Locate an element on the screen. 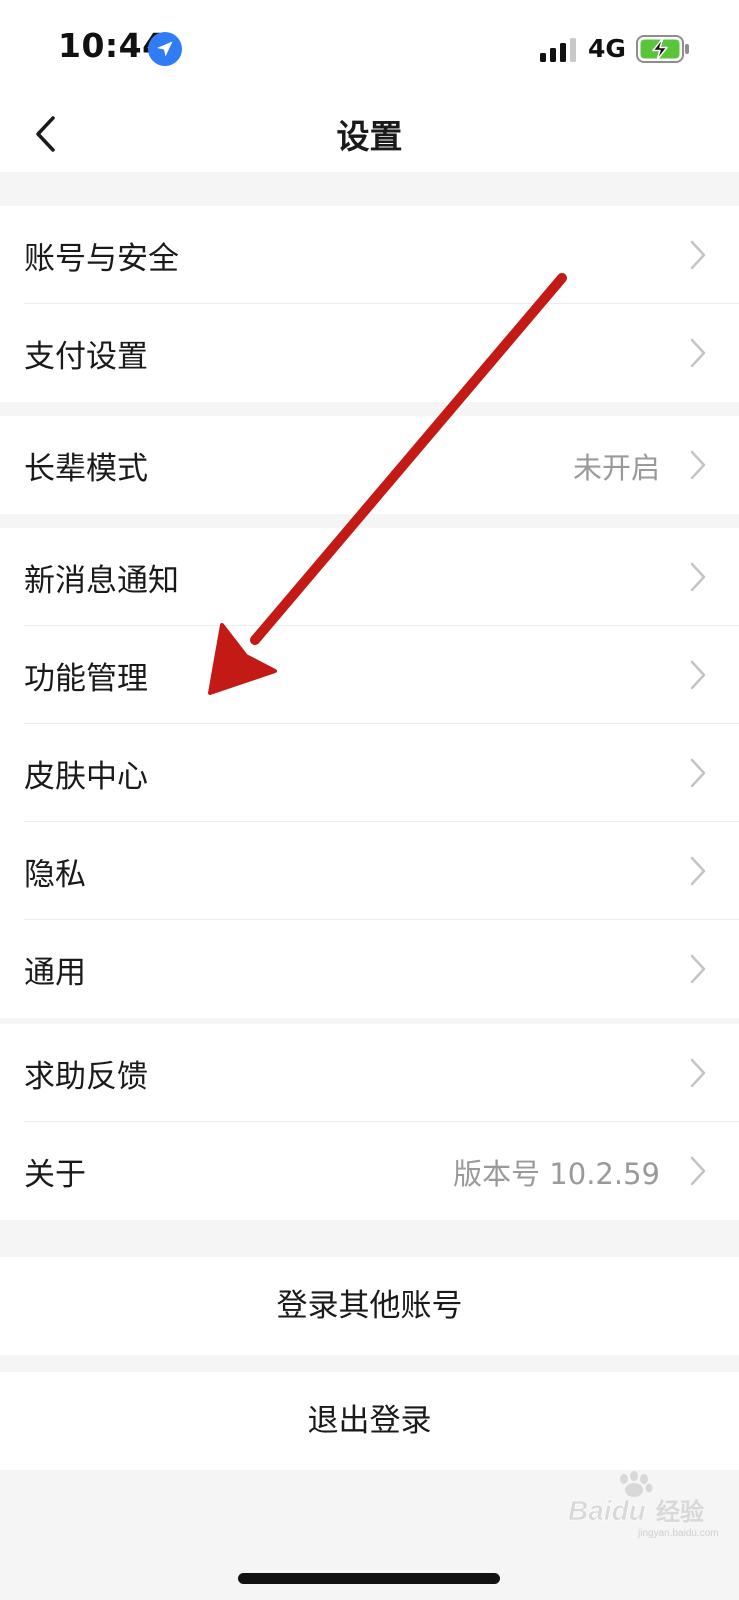 The height and width of the screenshot is (1600, 739). settings-item-label: 支付设置 is located at coordinates (86, 357).